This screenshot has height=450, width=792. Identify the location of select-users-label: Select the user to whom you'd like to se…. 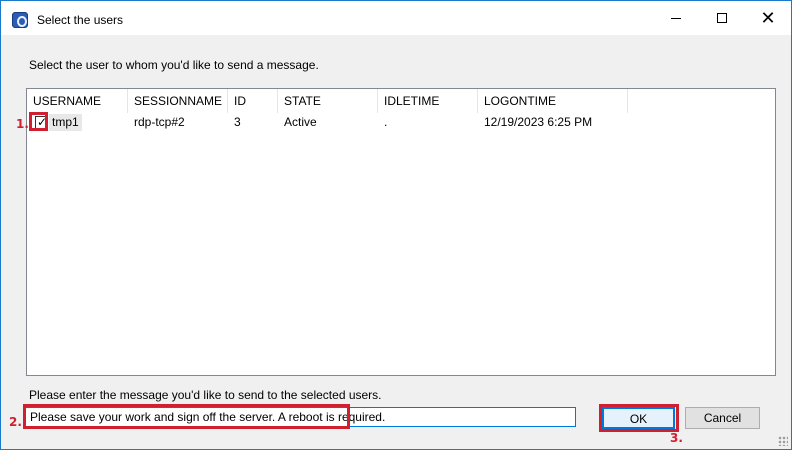
(174, 65).